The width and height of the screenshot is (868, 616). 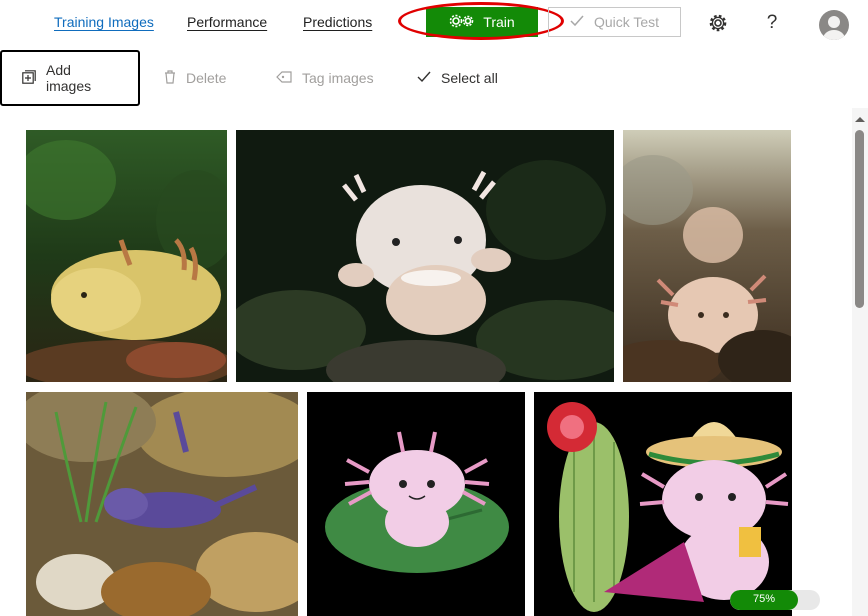 What do you see at coordinates (469, 78) in the screenshot?
I see `select-all-label: Select all` at bounding box center [469, 78].